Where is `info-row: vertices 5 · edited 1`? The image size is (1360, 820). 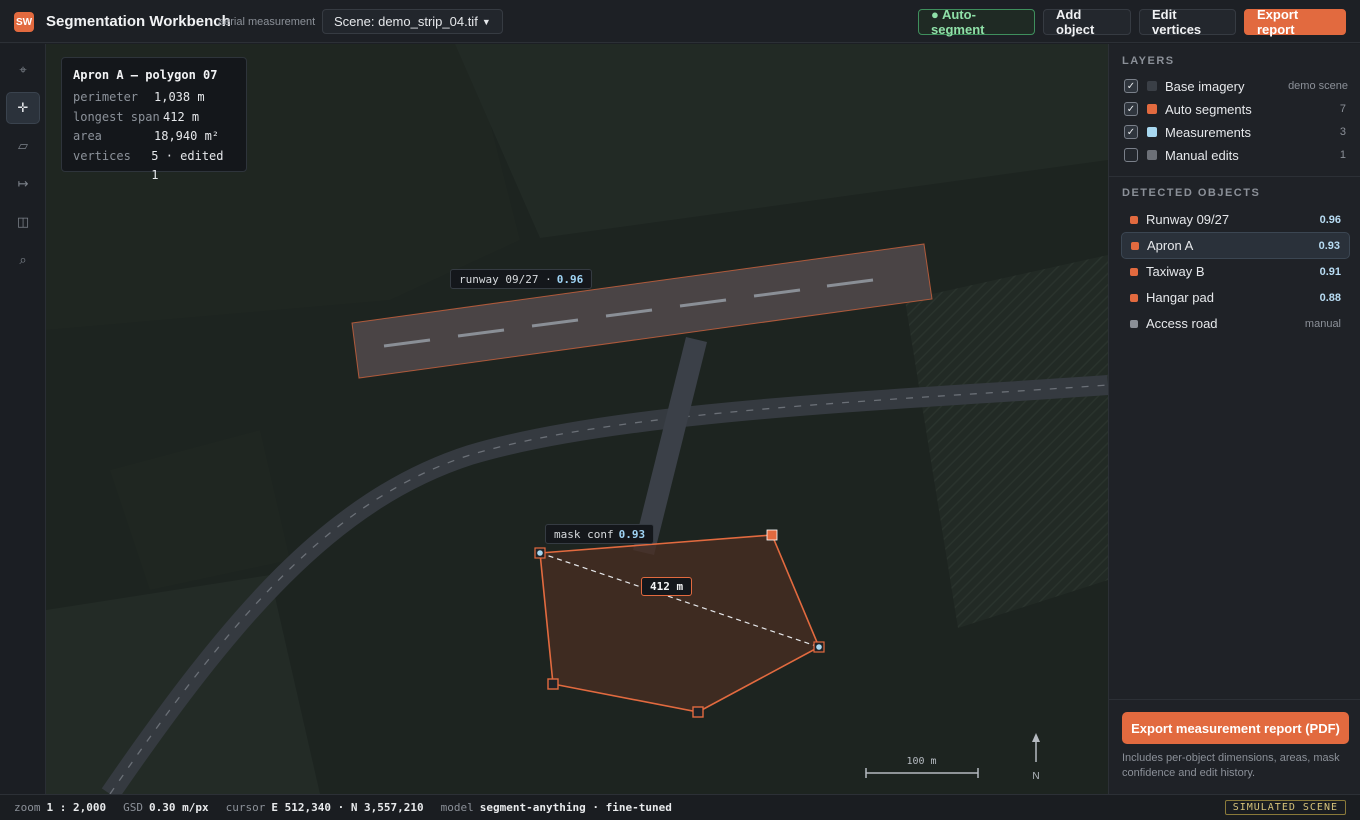 info-row: vertices 5 · edited 1 is located at coordinates (154, 166).